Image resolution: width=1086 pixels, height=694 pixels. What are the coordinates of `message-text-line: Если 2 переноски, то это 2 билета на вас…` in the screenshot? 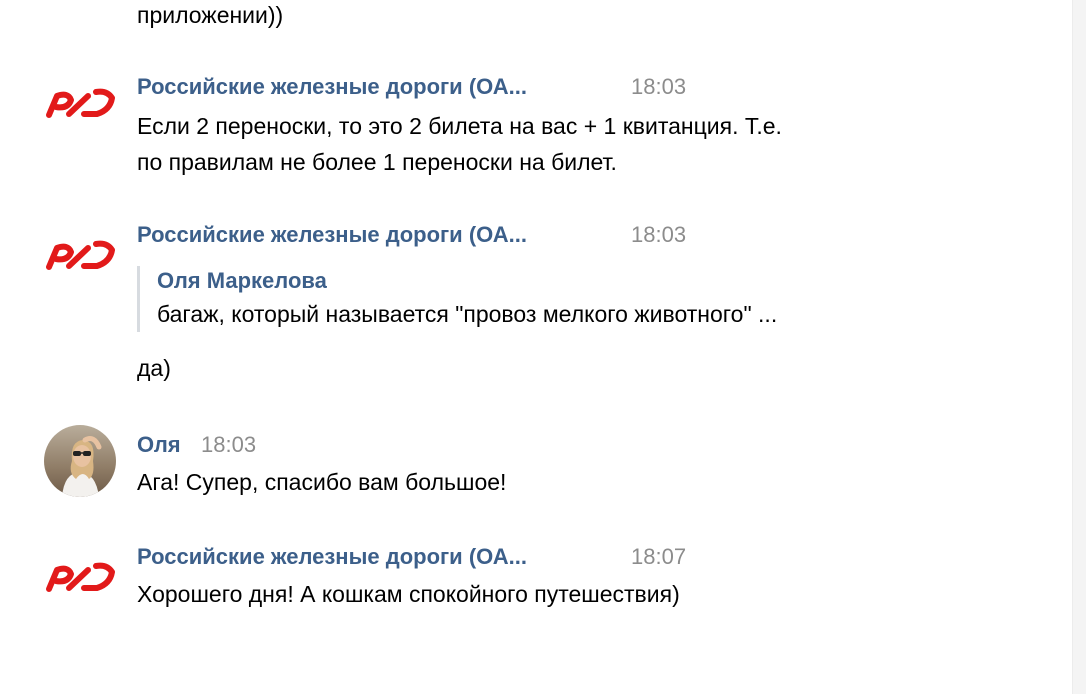 It's located at (459, 126).